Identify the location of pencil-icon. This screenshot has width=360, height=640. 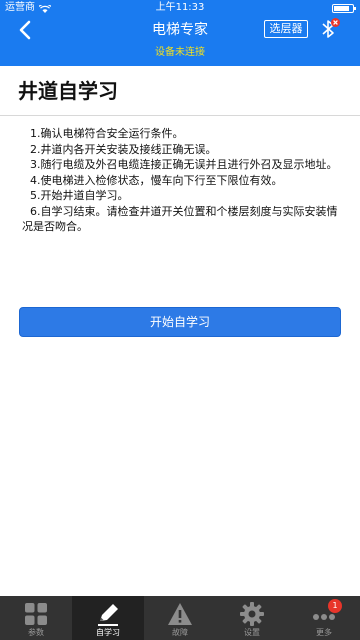
(108, 614).